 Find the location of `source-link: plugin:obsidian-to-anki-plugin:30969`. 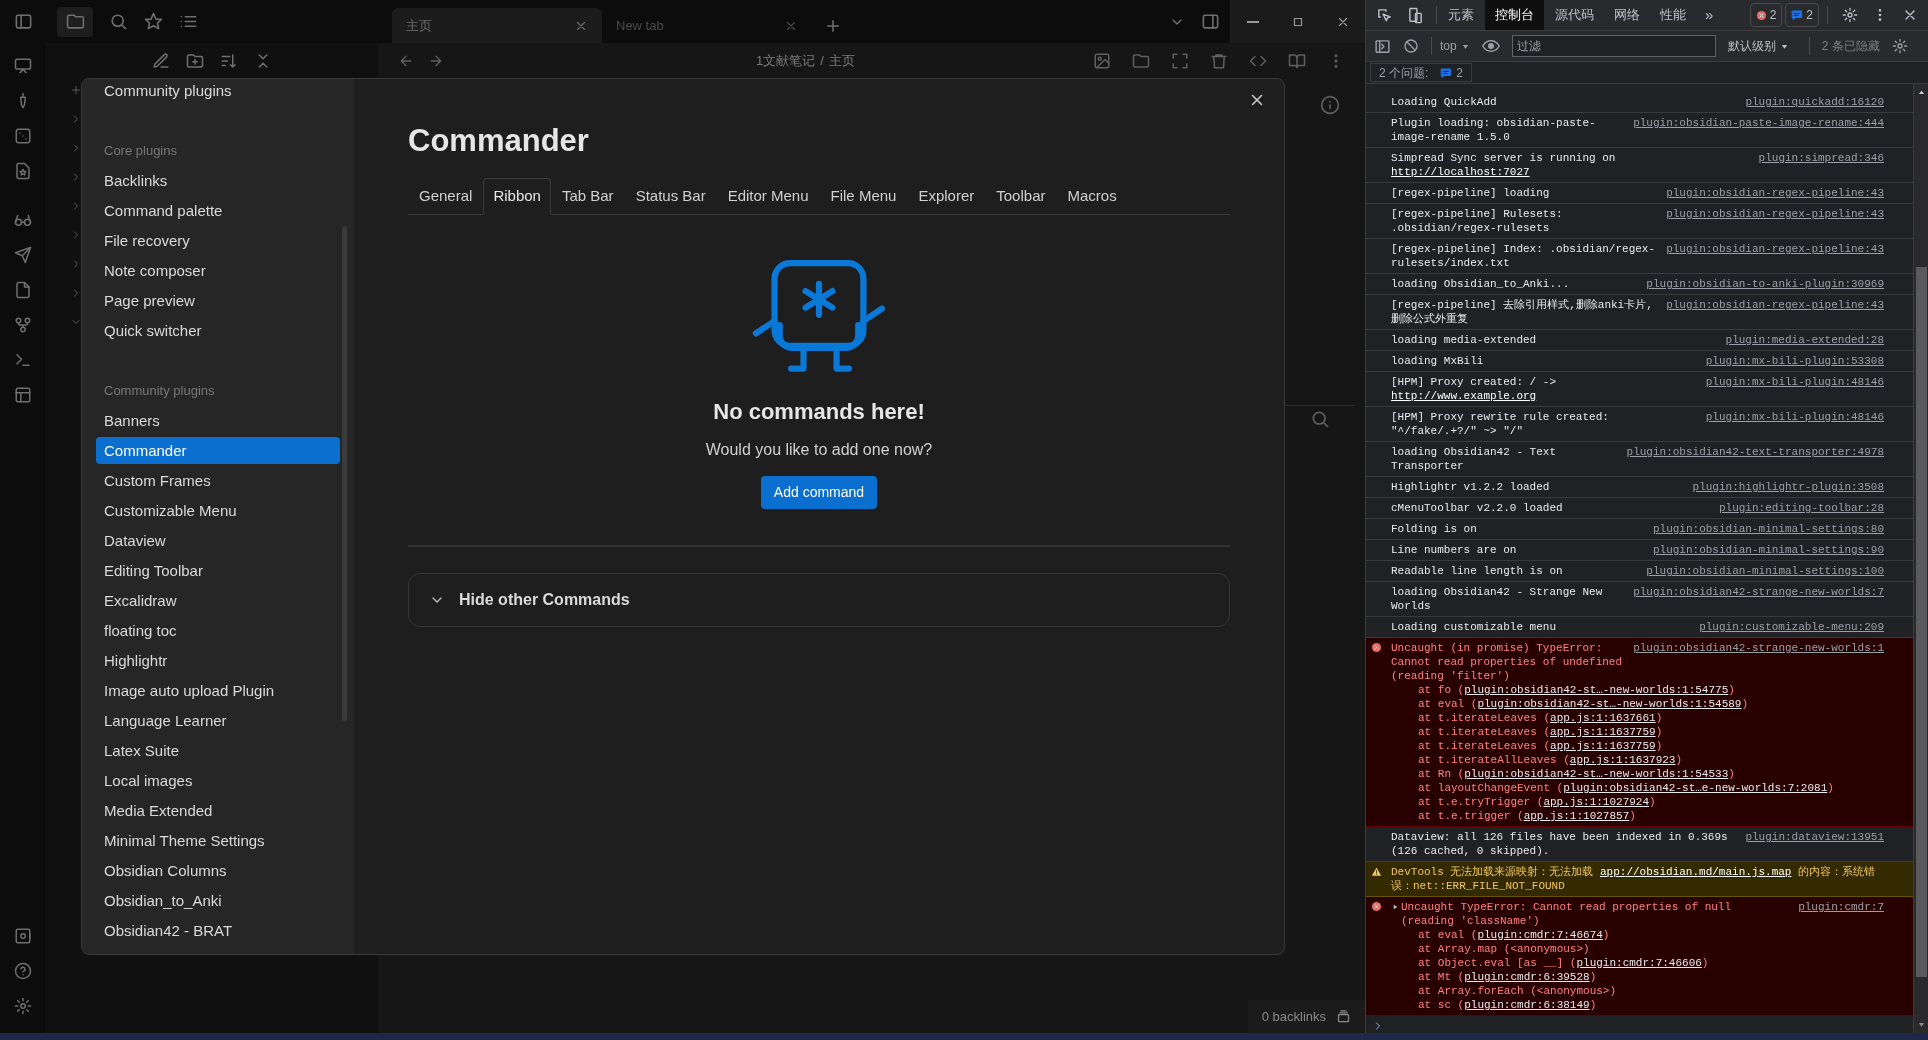

source-link: plugin:obsidian-to-anki-plugin:30969 is located at coordinates (1765, 284).